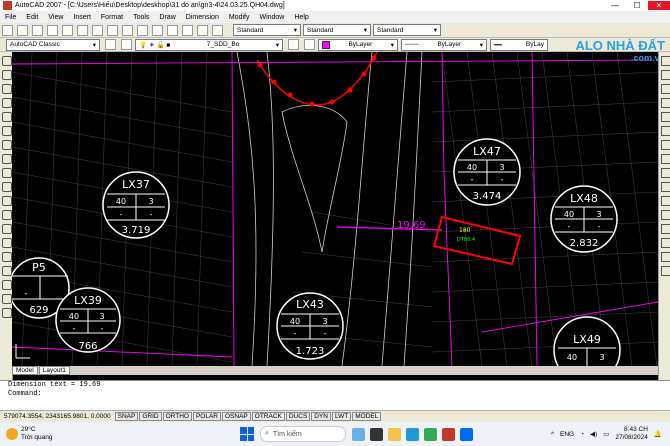 This screenshot has width=670, height=446. Describe the element at coordinates (52, 30) in the screenshot. I see `plot-icon` at that location.